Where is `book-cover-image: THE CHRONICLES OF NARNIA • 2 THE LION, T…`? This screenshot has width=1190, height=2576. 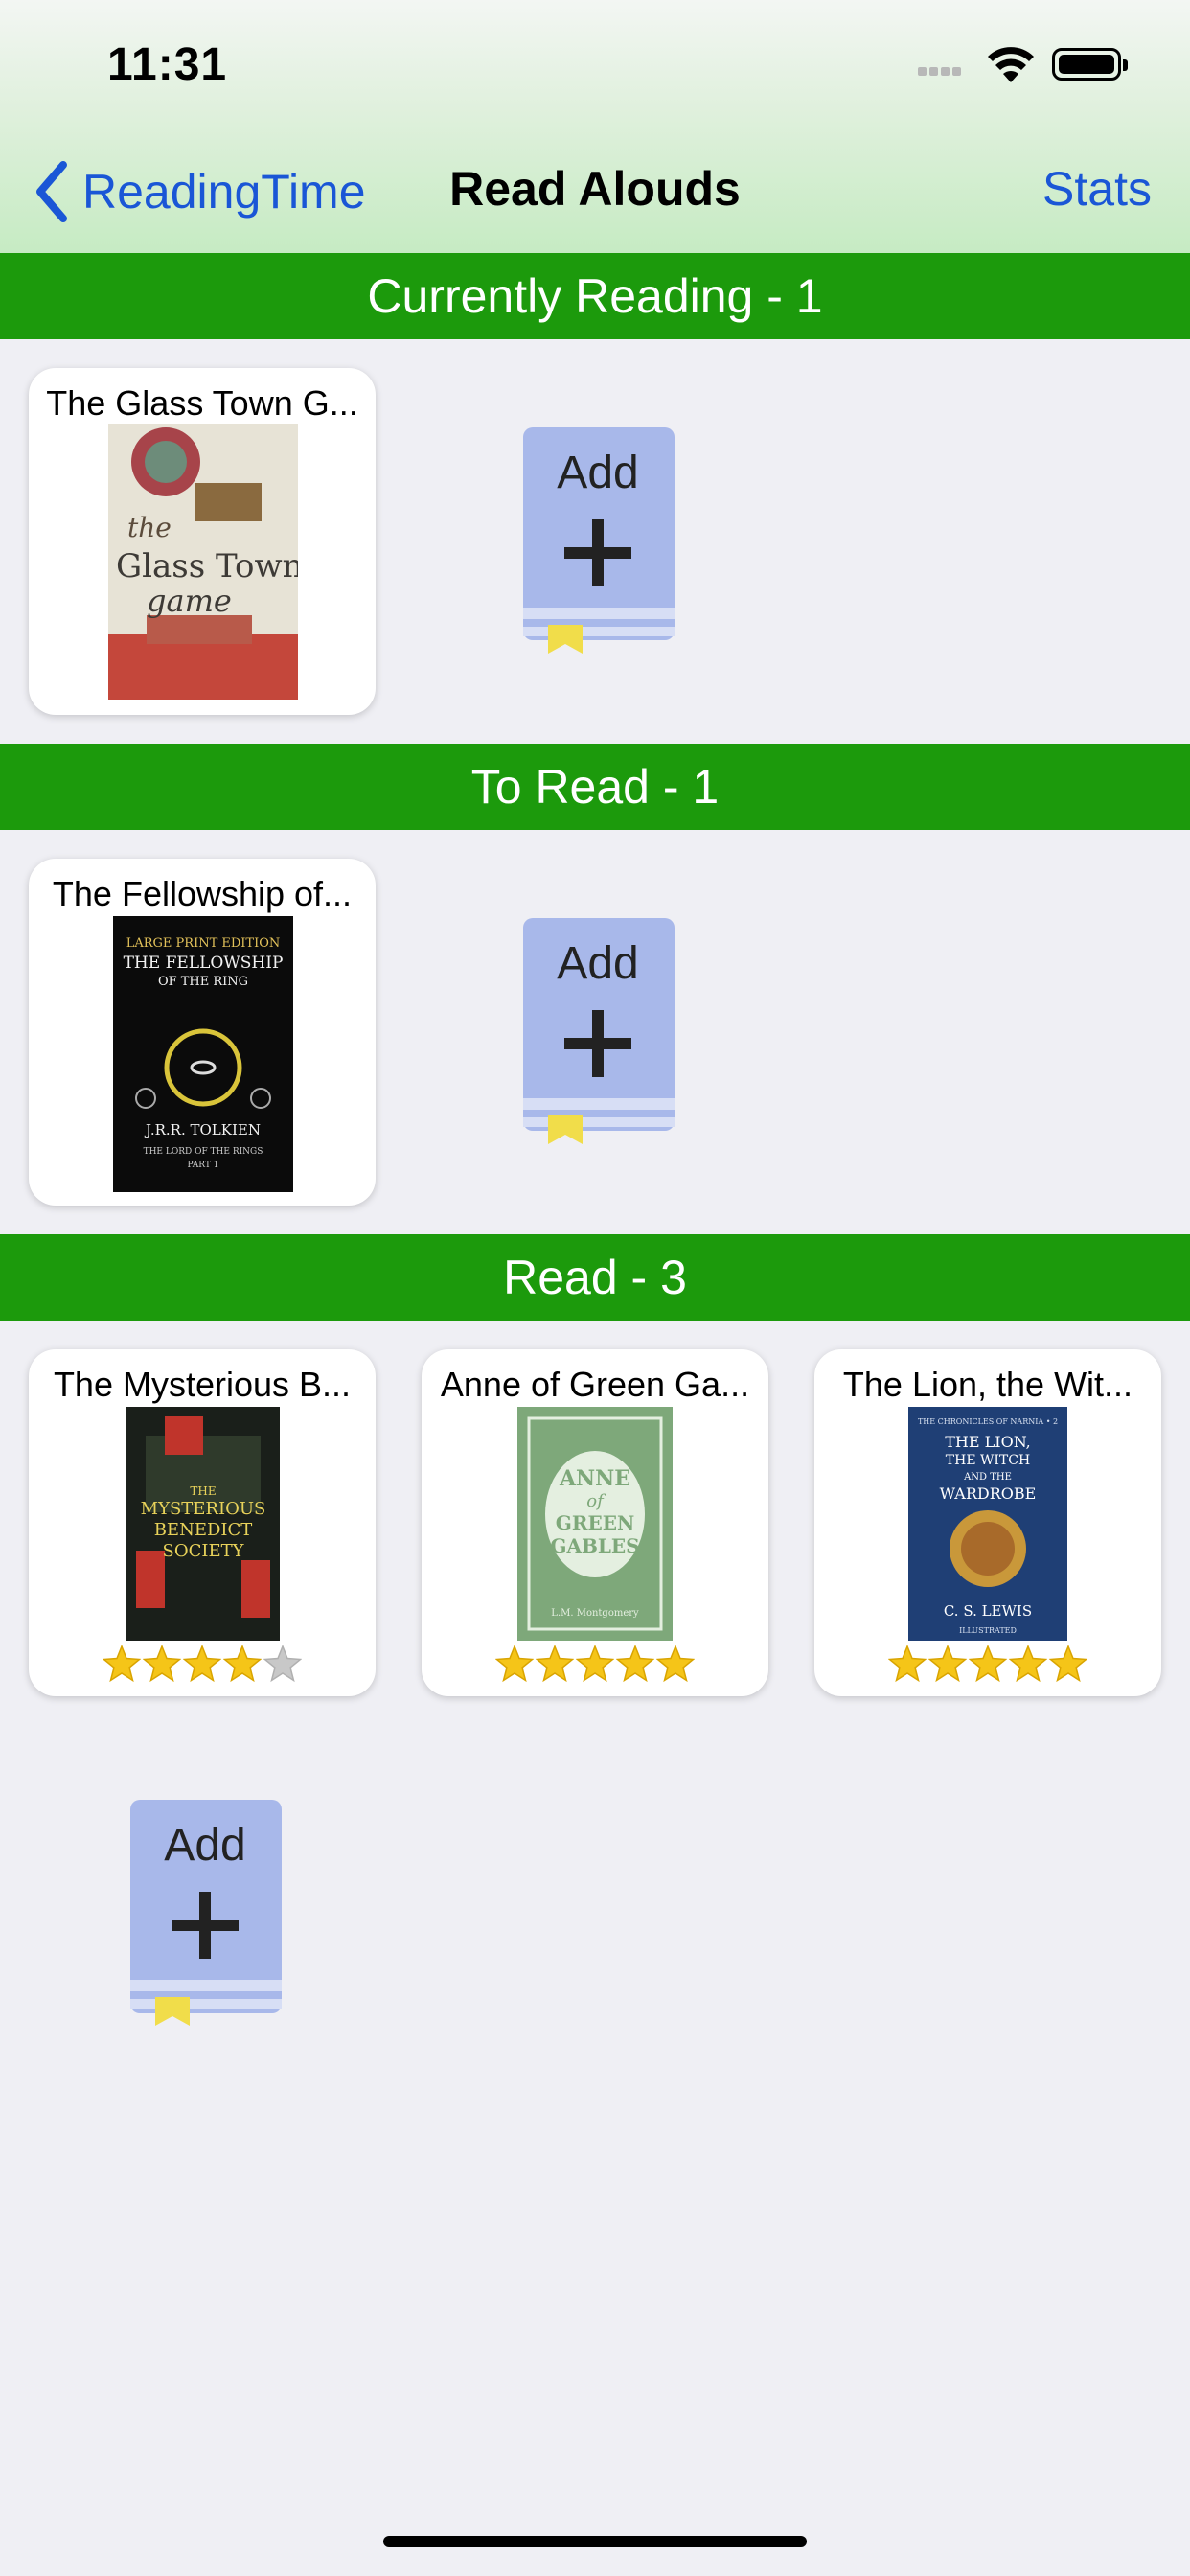
book-cover-image: THE CHRONICLES OF NARNIA • 2 THE LION, T… is located at coordinates (987, 1524).